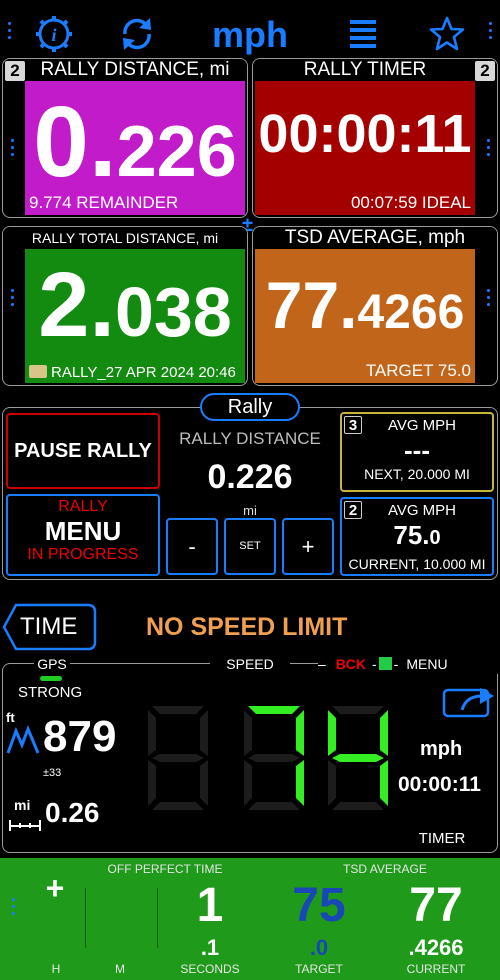 The height and width of the screenshot is (980, 500). What do you see at coordinates (351, 664) in the screenshot?
I see `bck-label: BCK` at bounding box center [351, 664].